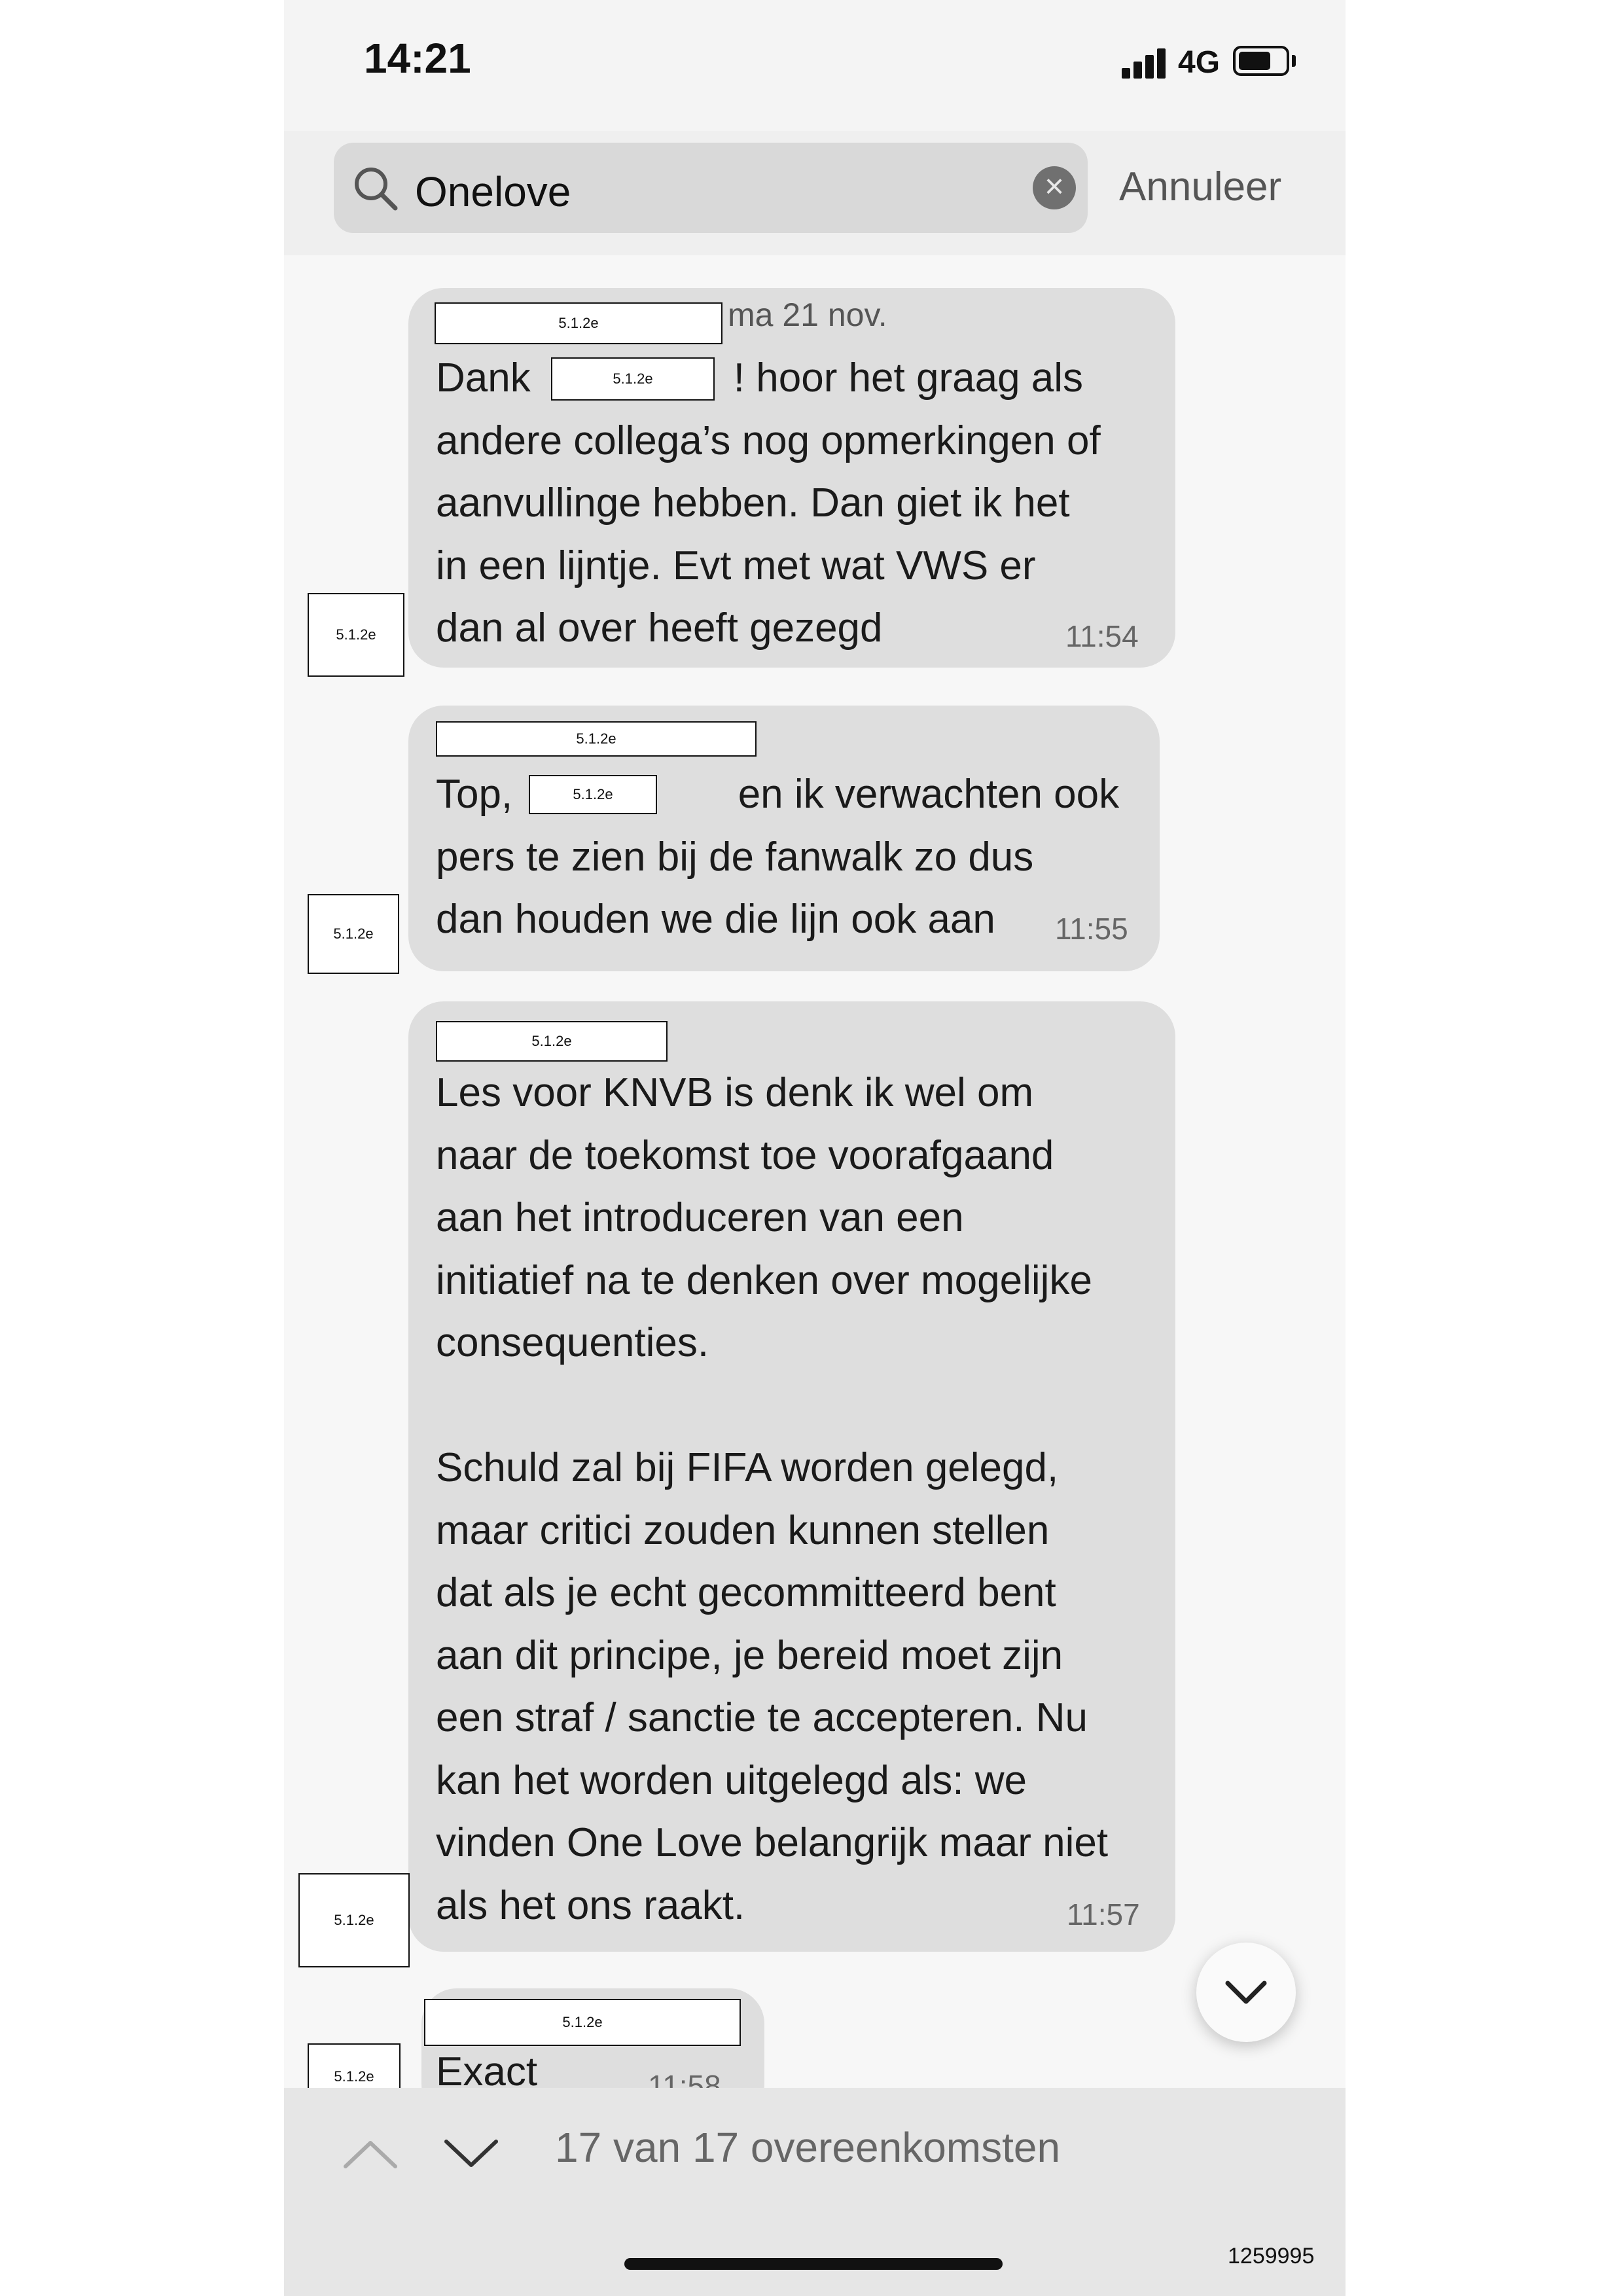 This screenshot has width=1623, height=2296. I want to click on date-label: ma 21 nov., so click(808, 314).